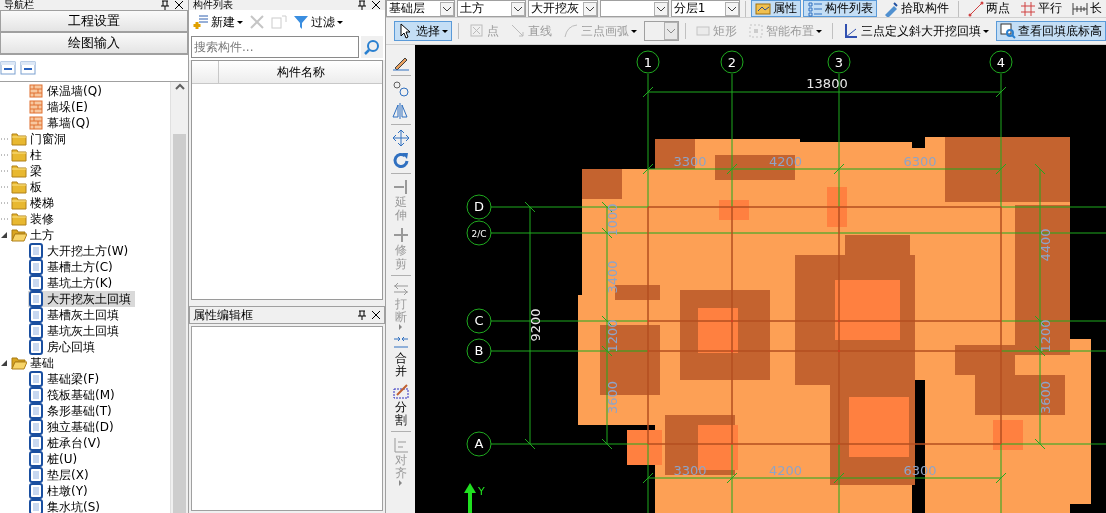  What do you see at coordinates (29, 363) in the screenshot?
I see `tree-item: 基础` at bounding box center [29, 363].